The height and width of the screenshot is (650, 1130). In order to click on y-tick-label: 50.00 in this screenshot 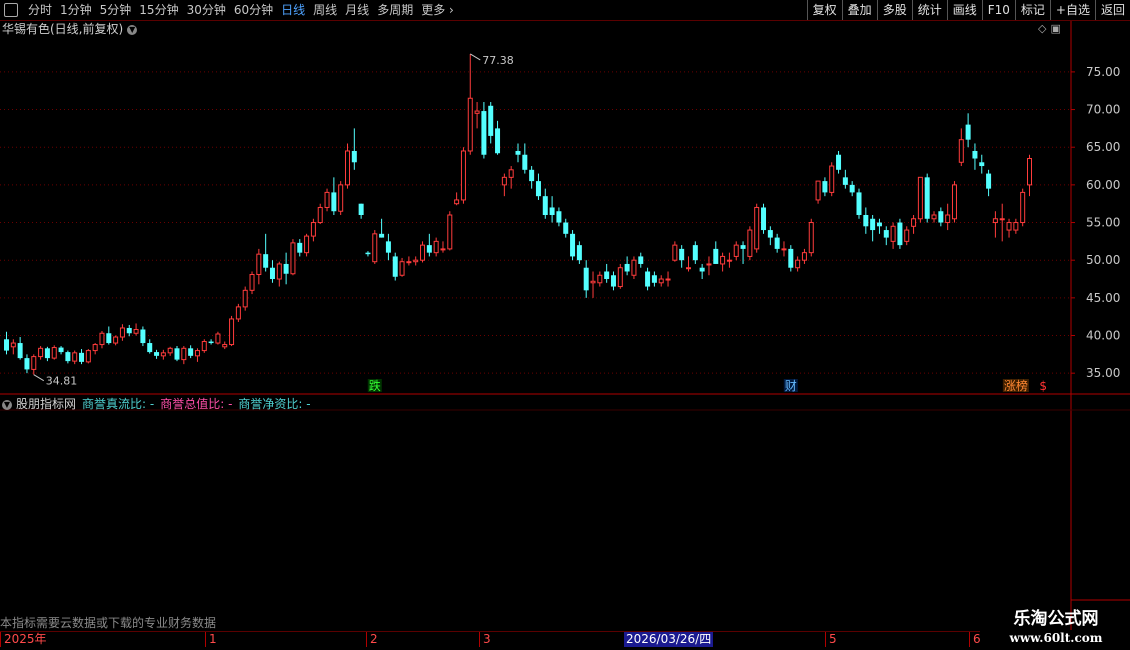, I will do `click(1103, 260)`.